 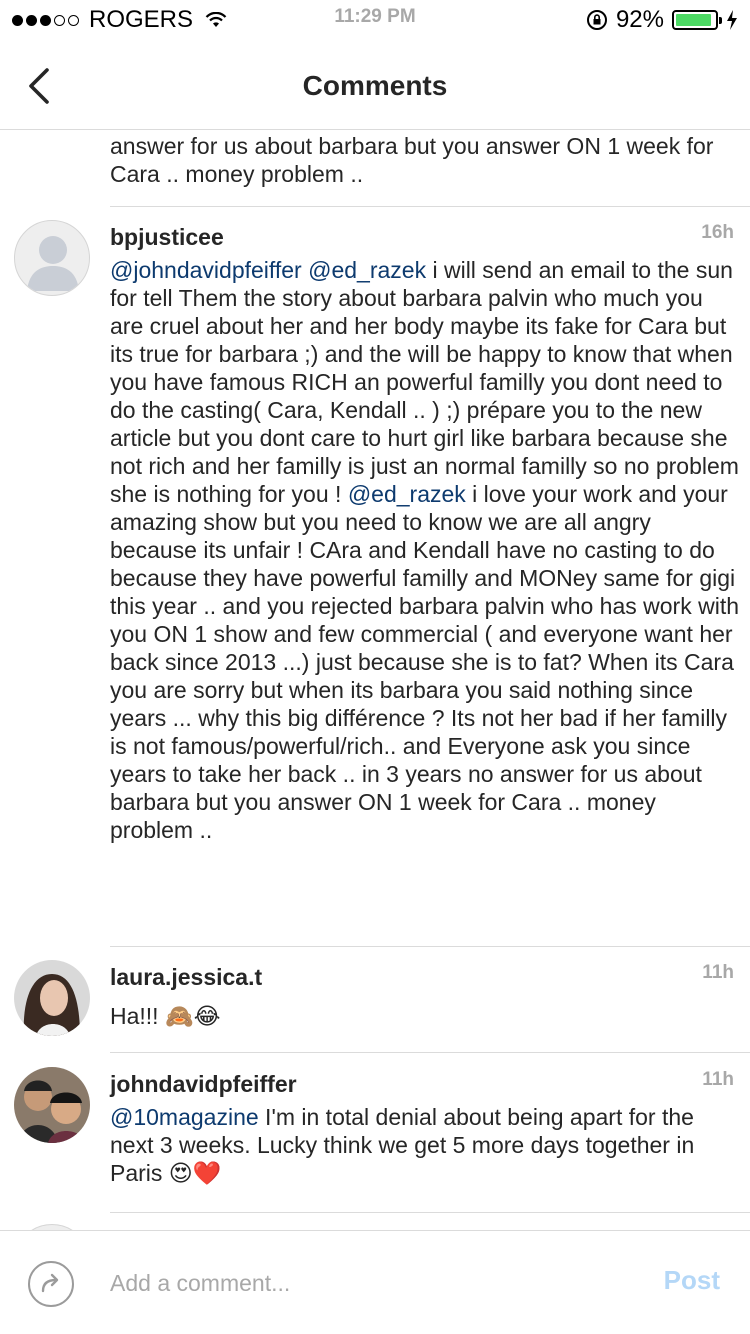 What do you see at coordinates (693, 20) in the screenshot?
I see `battery-fill` at bounding box center [693, 20].